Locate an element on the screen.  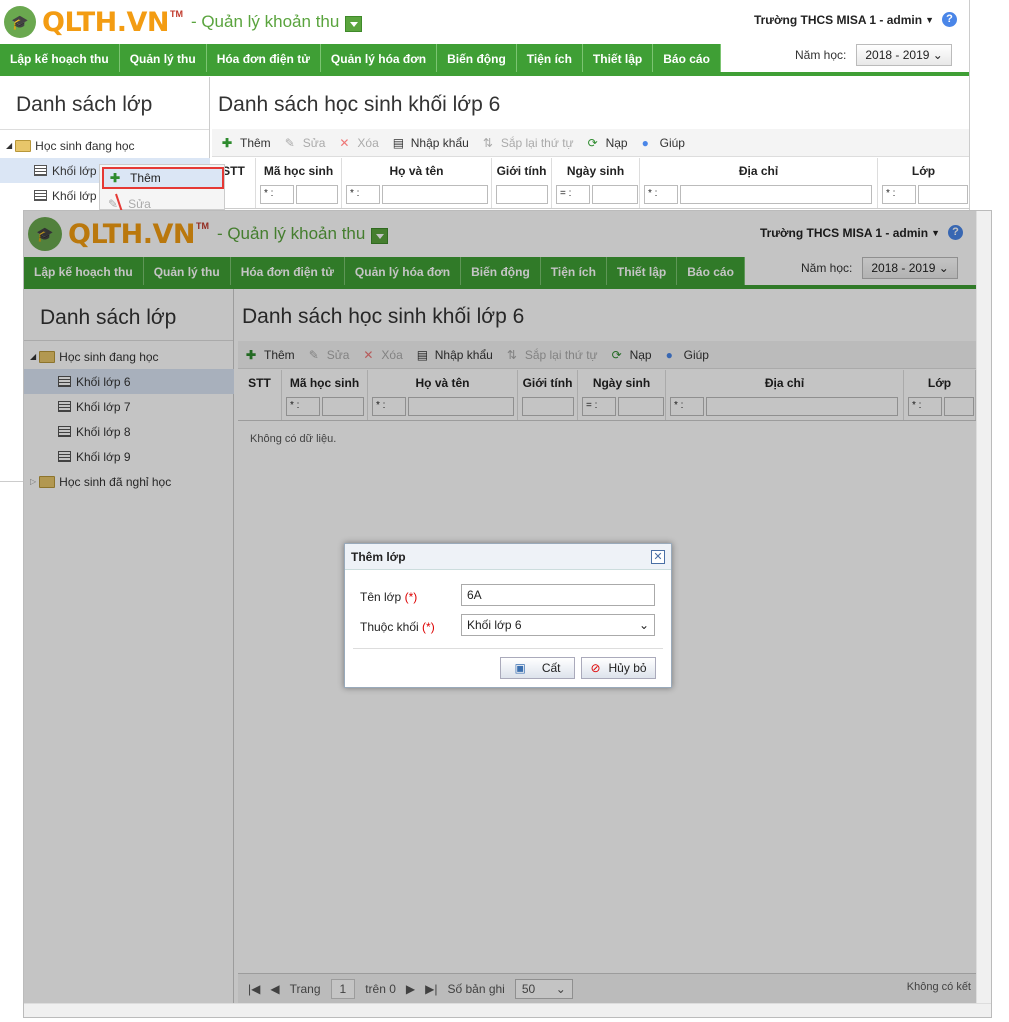
nav-thiet-lap: Thiết lập is located at coordinates (618, 59).